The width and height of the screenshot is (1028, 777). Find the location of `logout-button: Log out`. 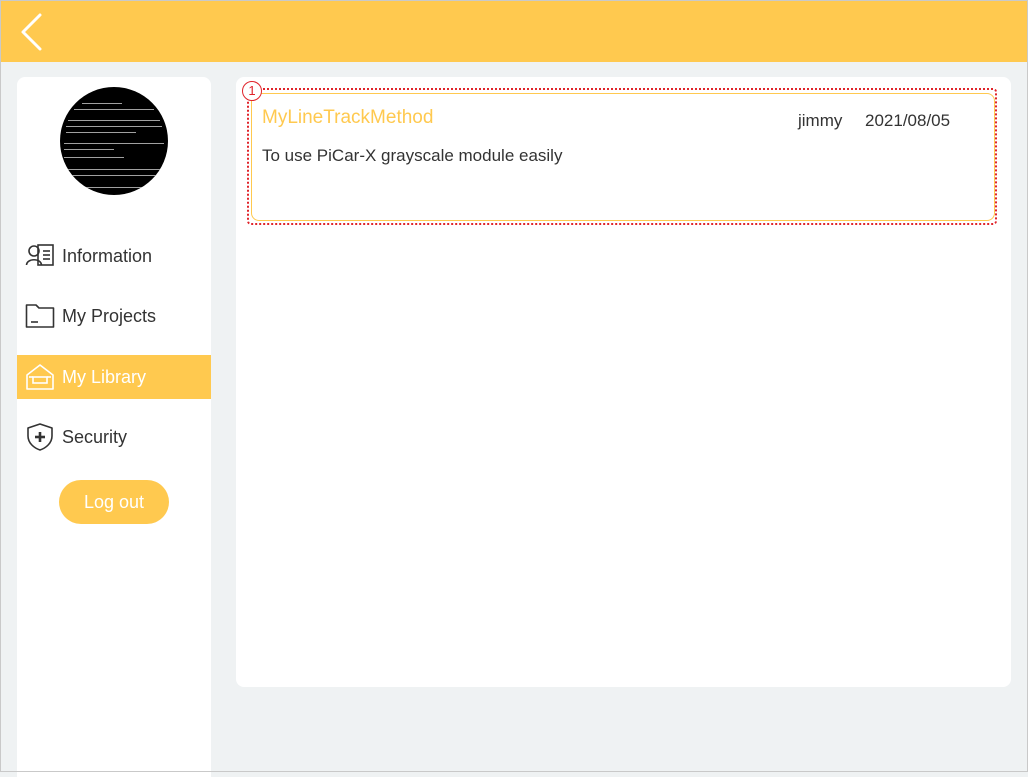

logout-button: Log out is located at coordinates (114, 502).